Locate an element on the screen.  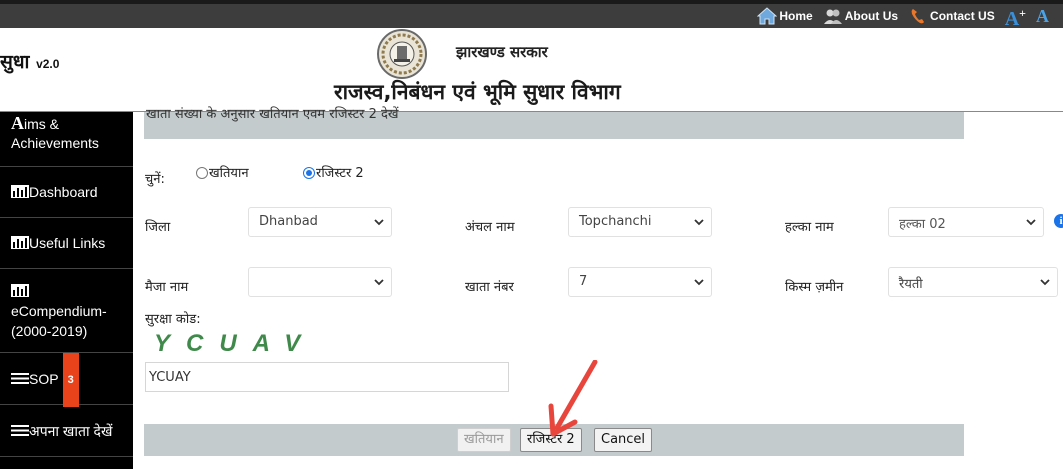
radio-khatiyan-label: खतियान is located at coordinates (229, 173).